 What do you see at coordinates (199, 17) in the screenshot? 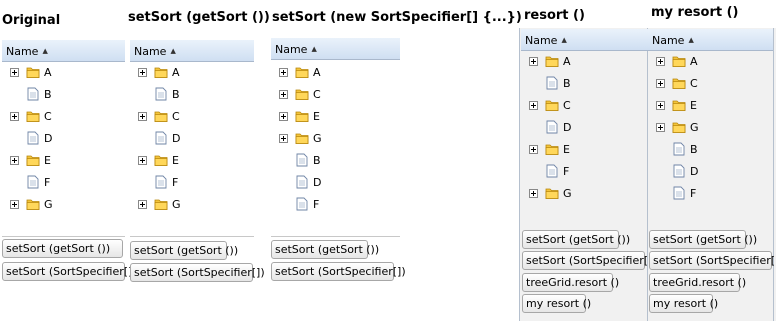
I see `panel-title: setSort (getSort ())` at bounding box center [199, 17].